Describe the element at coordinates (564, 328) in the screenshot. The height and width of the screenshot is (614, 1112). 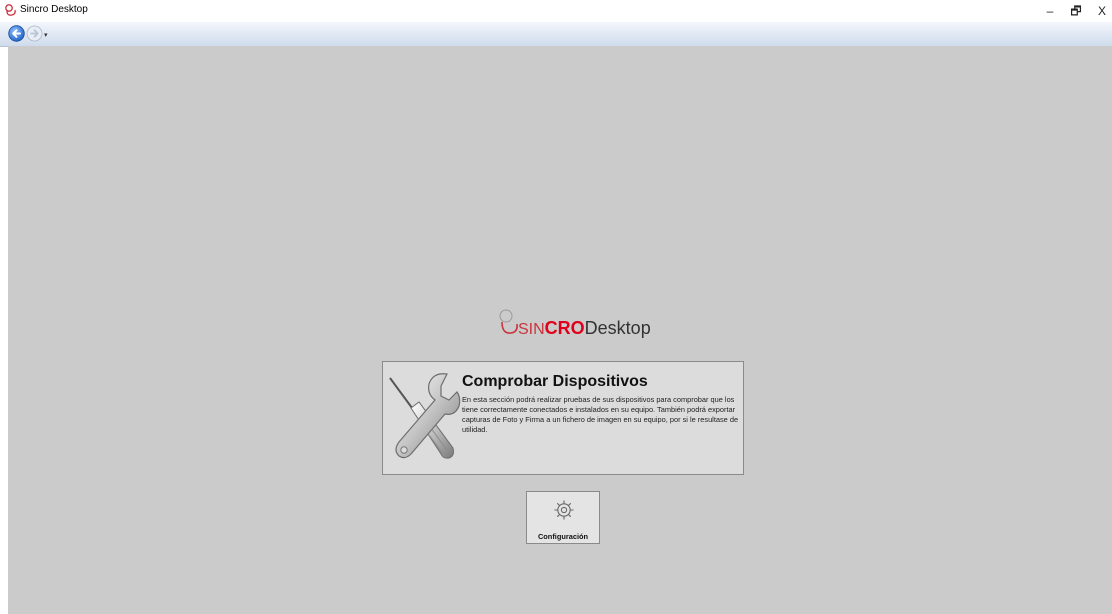
I see `logo-cro: CRO` at that location.